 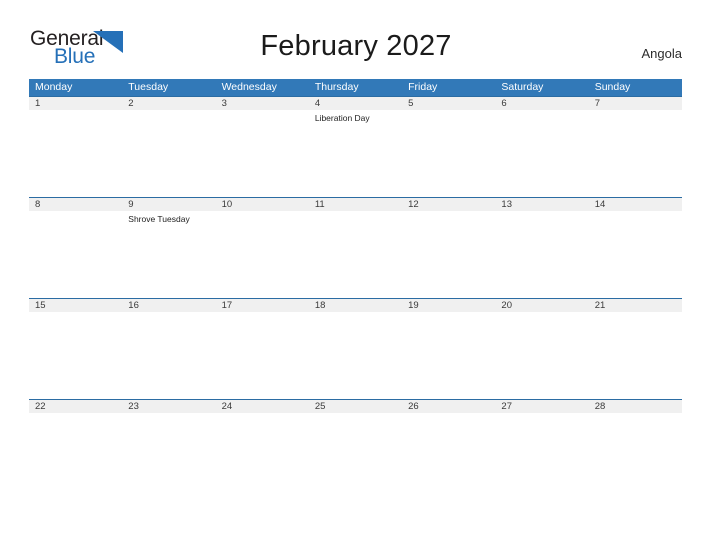 I want to click on calendar-day-cell: 1, so click(x=75, y=147).